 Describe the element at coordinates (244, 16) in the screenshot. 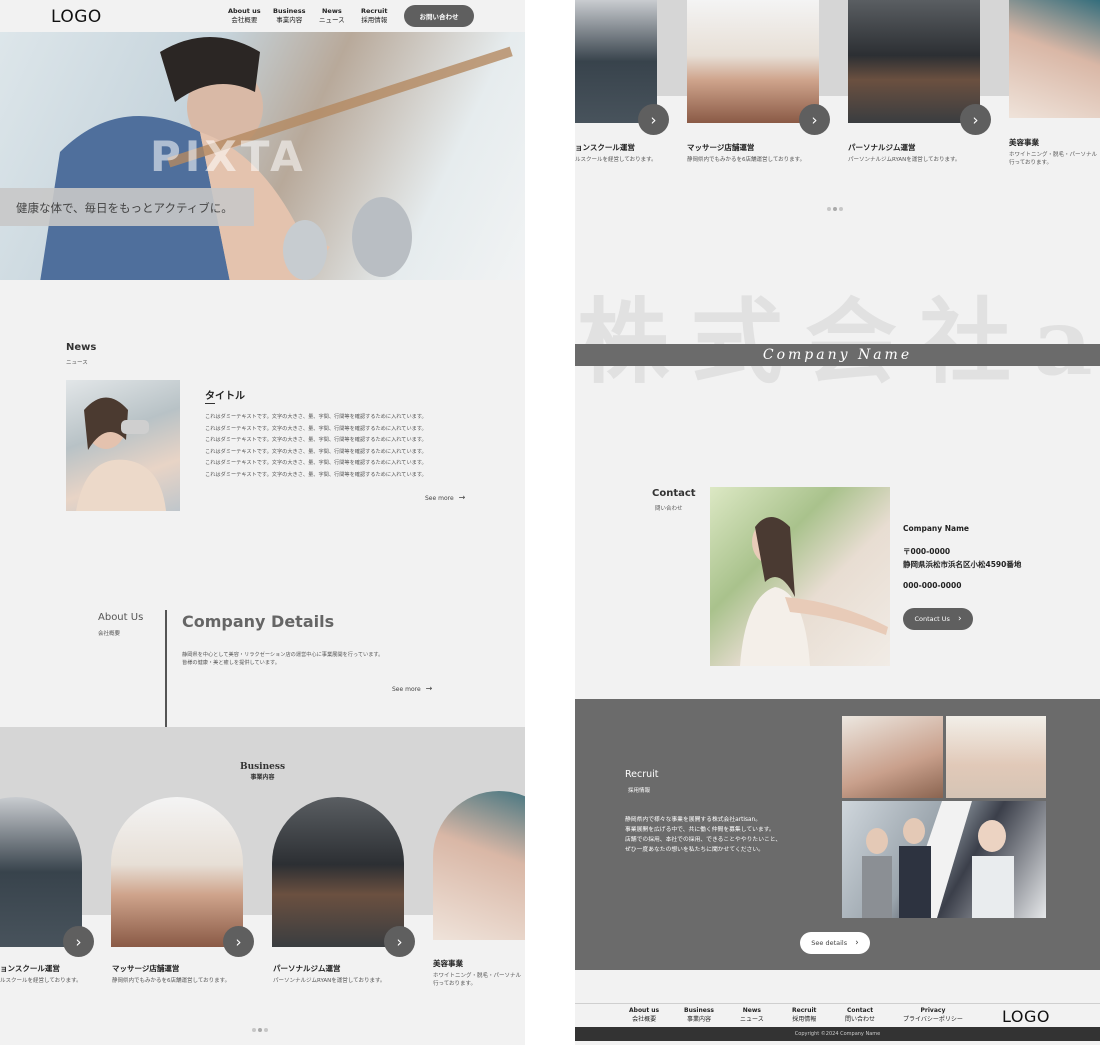

I see `nav-about: About us 会社概要` at that location.